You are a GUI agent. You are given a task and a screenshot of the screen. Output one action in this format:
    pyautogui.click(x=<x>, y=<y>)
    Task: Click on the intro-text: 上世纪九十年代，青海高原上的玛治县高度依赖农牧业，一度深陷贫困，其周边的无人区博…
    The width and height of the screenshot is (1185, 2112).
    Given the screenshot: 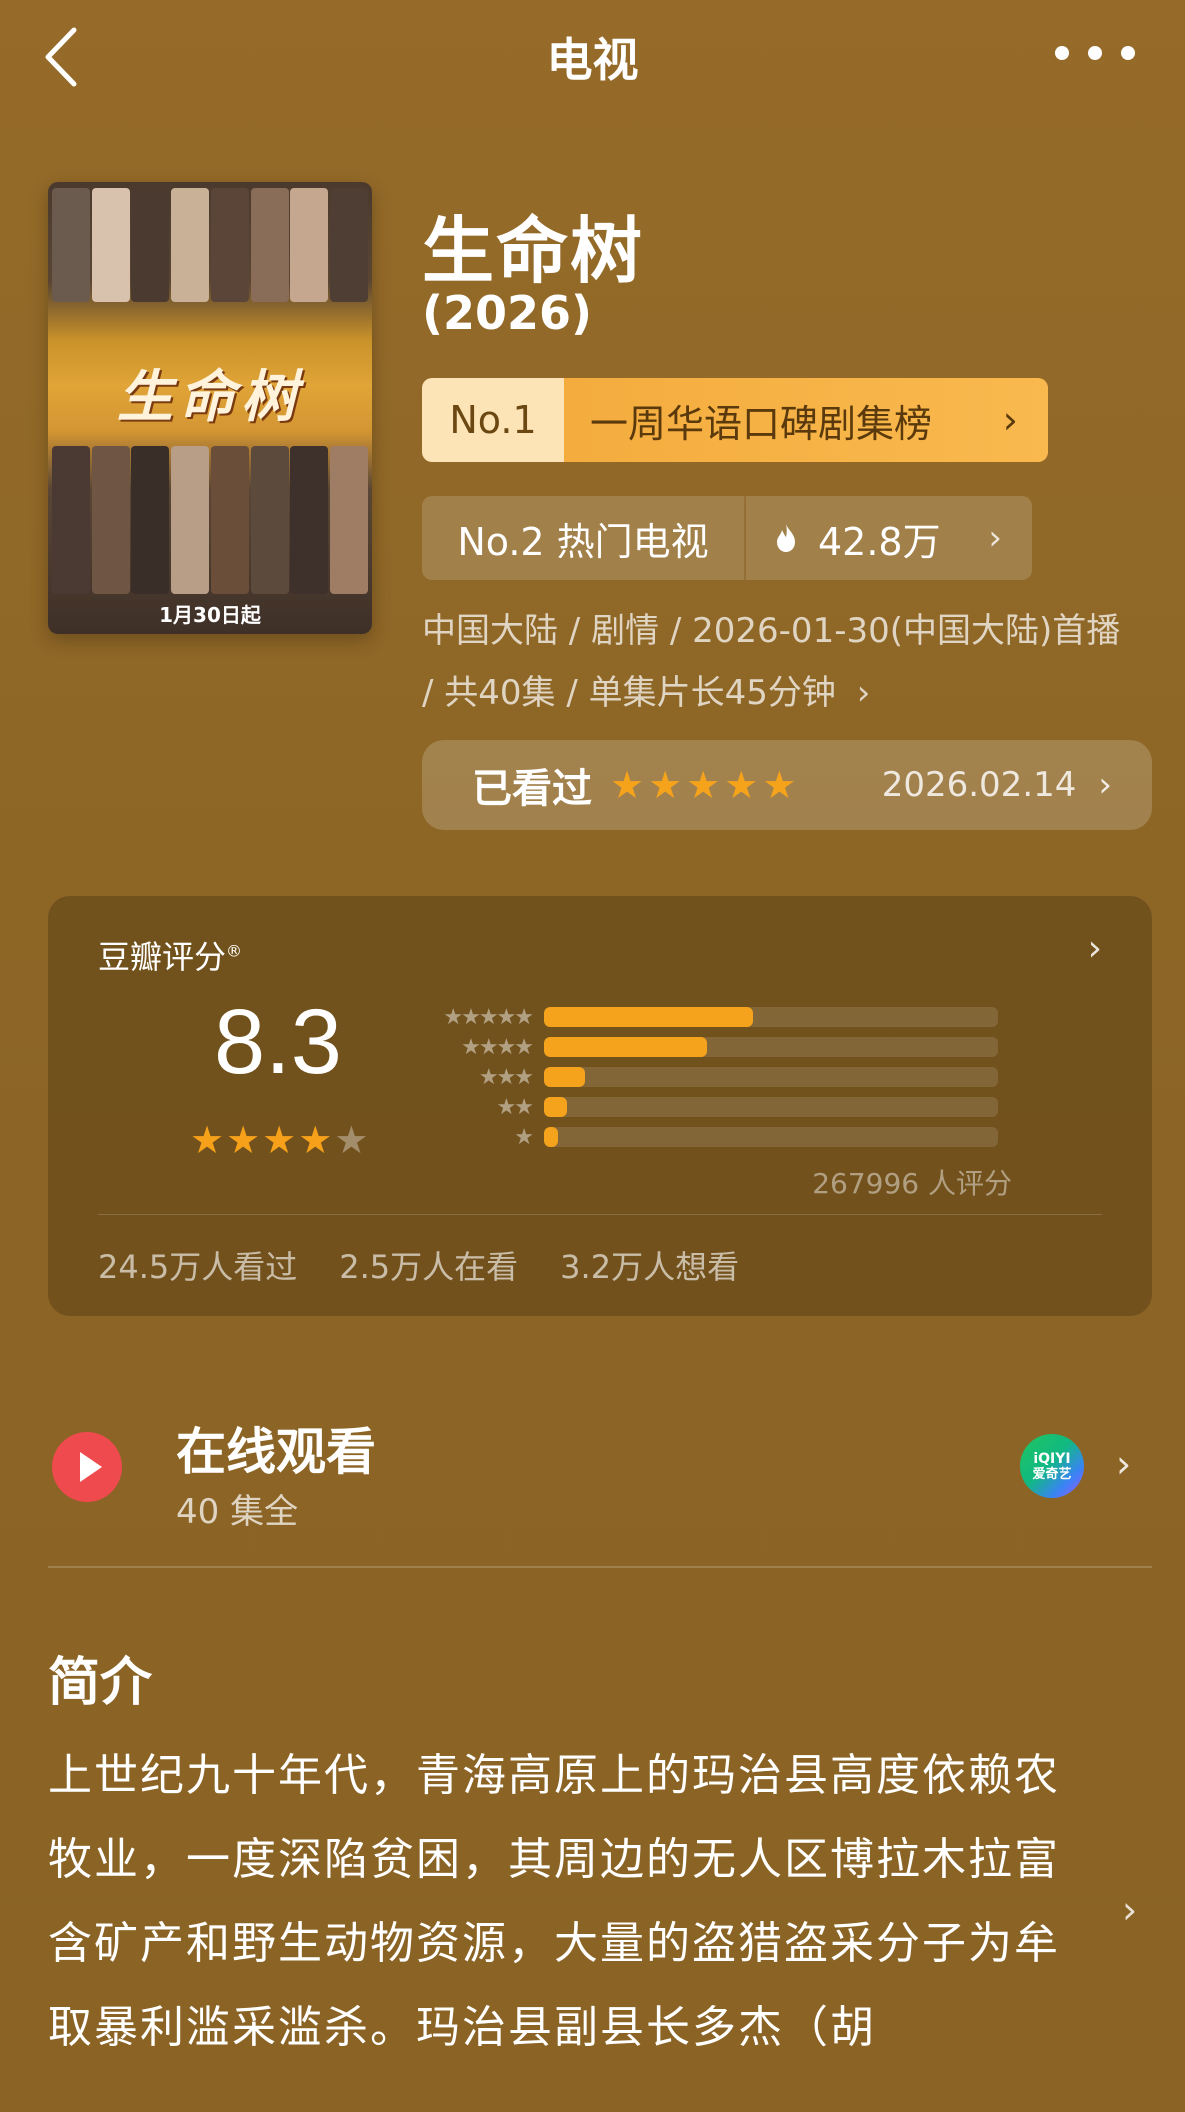 What is the action you would take?
    pyautogui.click(x=568, y=1902)
    